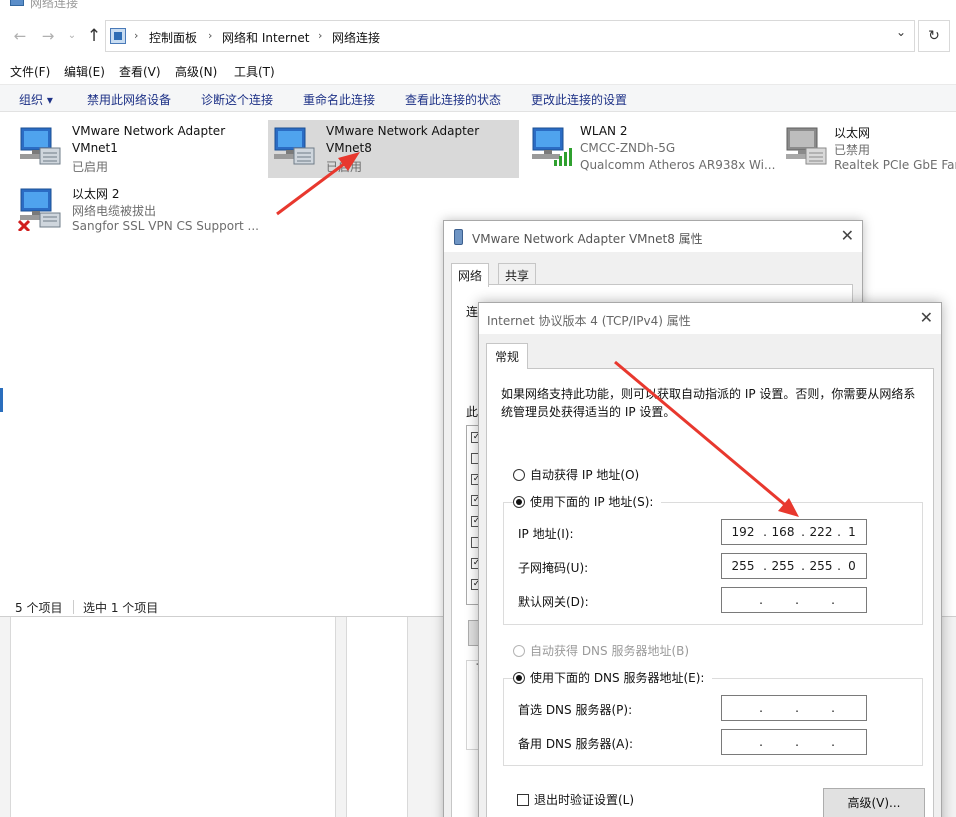  What do you see at coordinates (743, 532) in the screenshot?
I see `ip-octet: 192` at bounding box center [743, 532].